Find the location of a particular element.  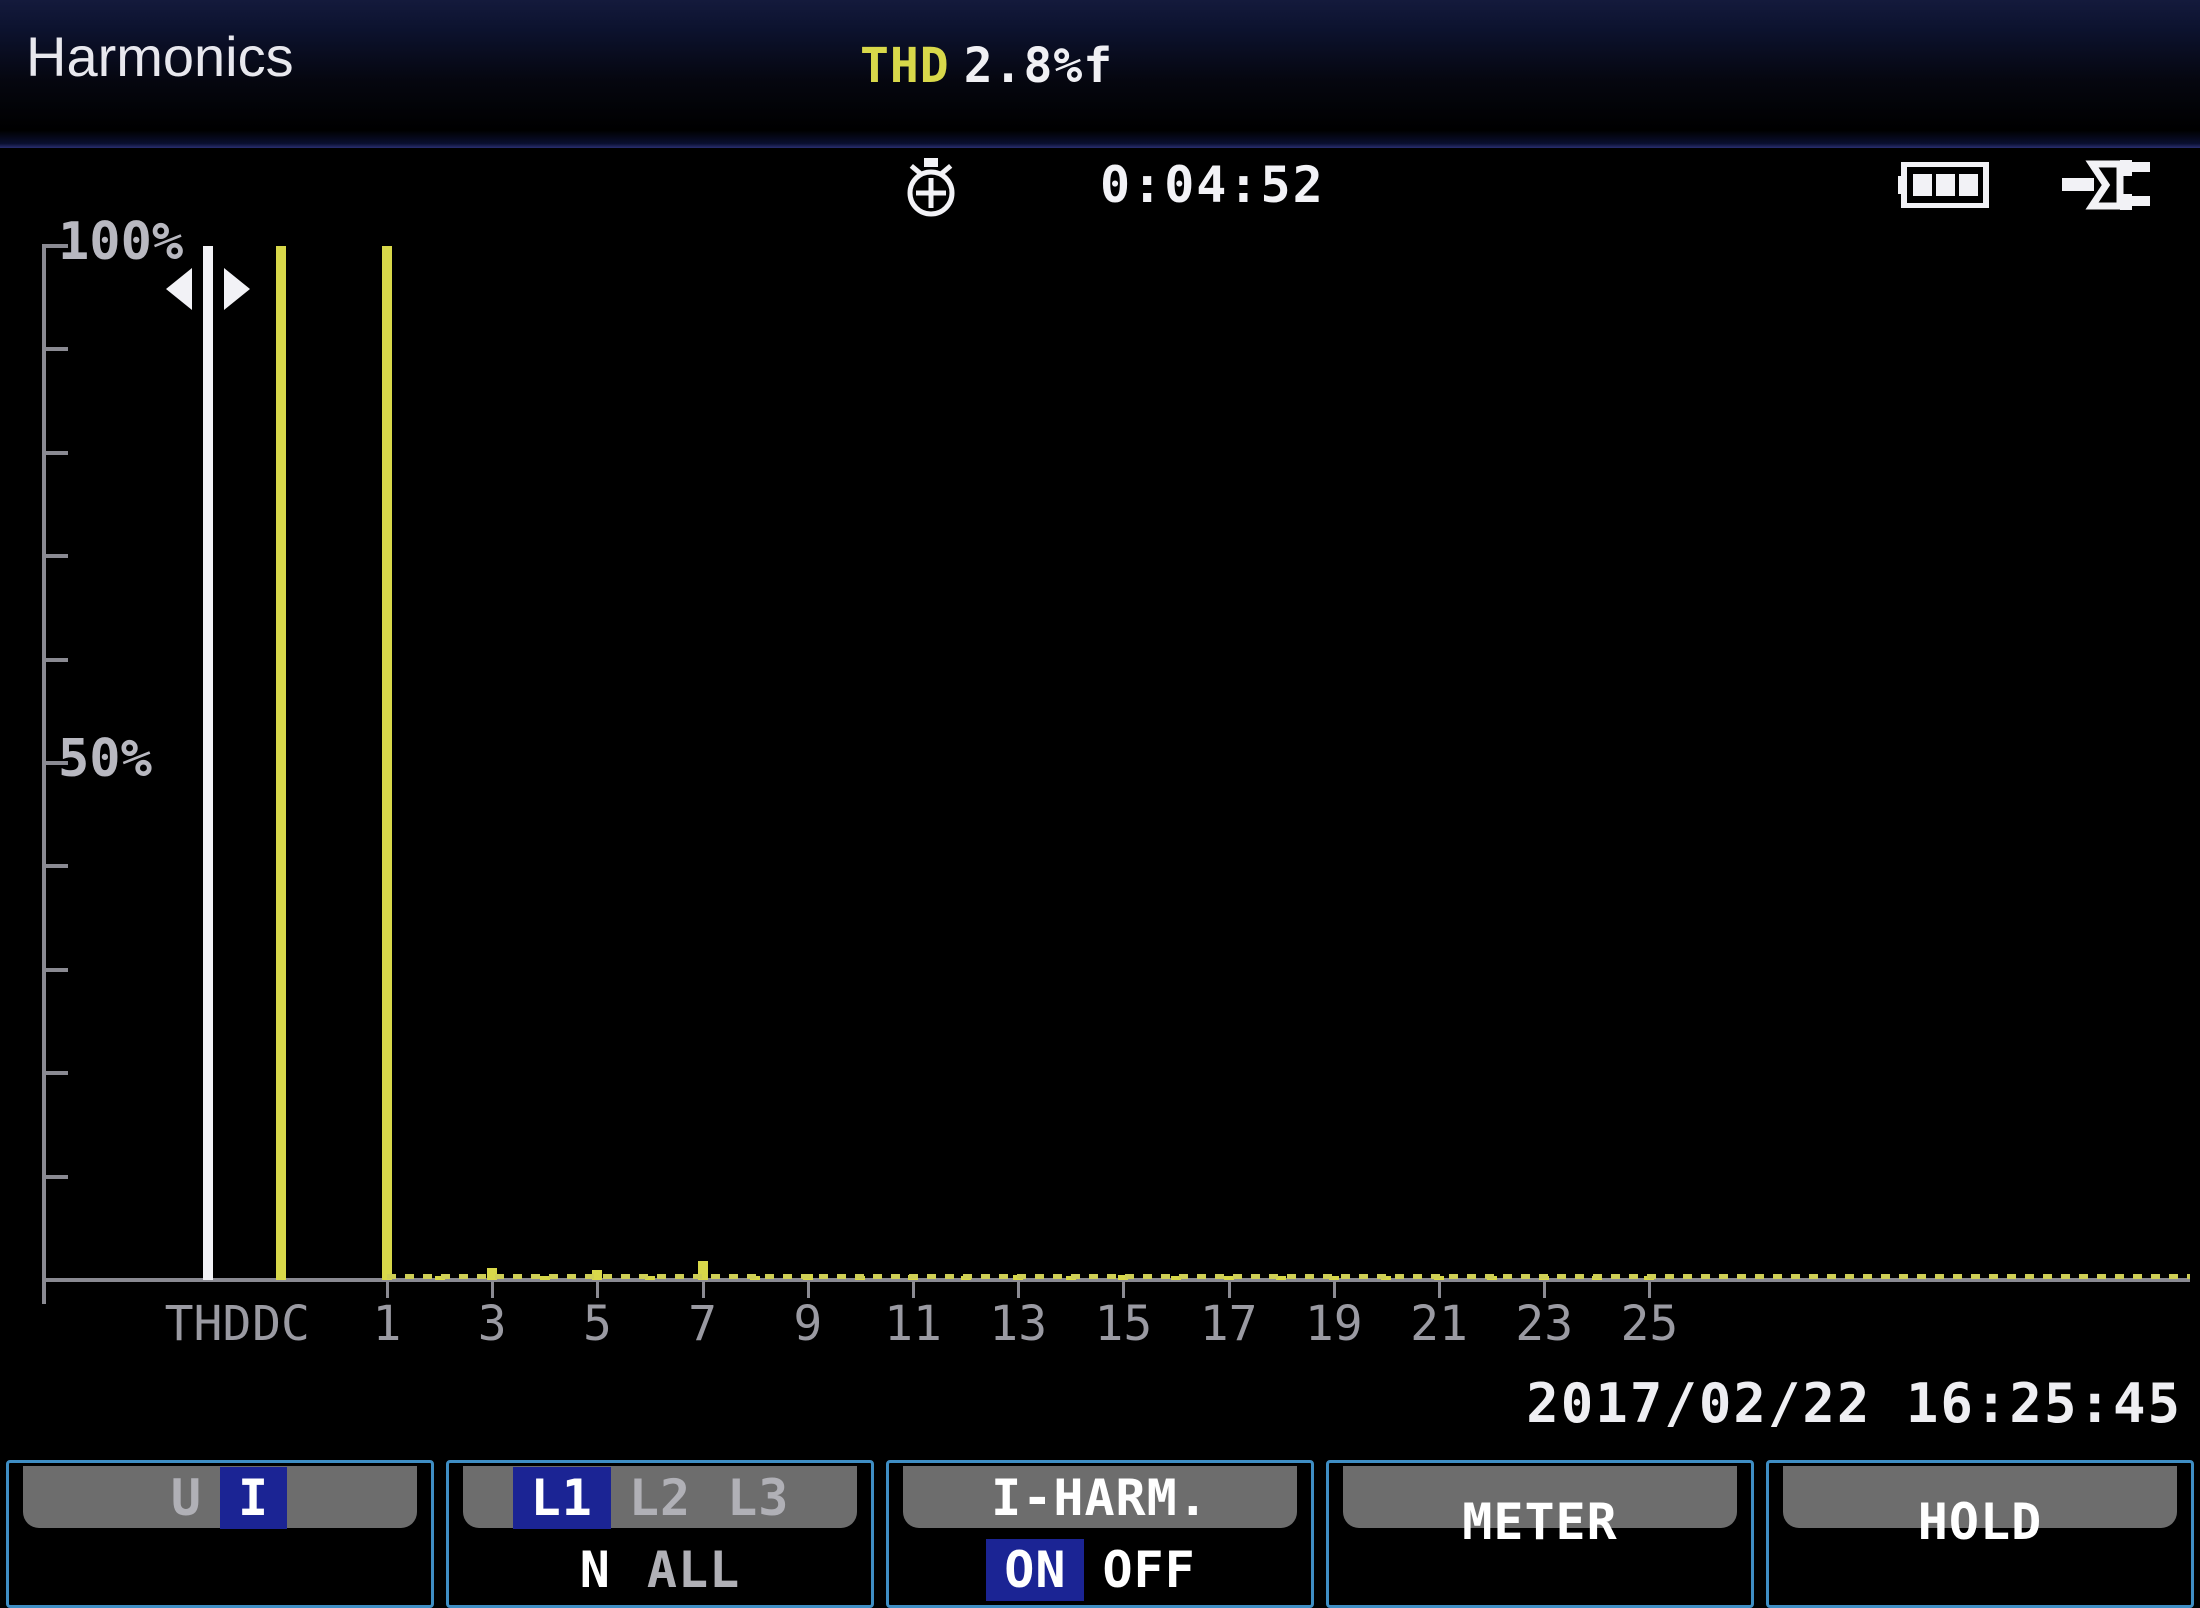

softkey-label-row: HOLD is located at coordinates (1980, 1522).